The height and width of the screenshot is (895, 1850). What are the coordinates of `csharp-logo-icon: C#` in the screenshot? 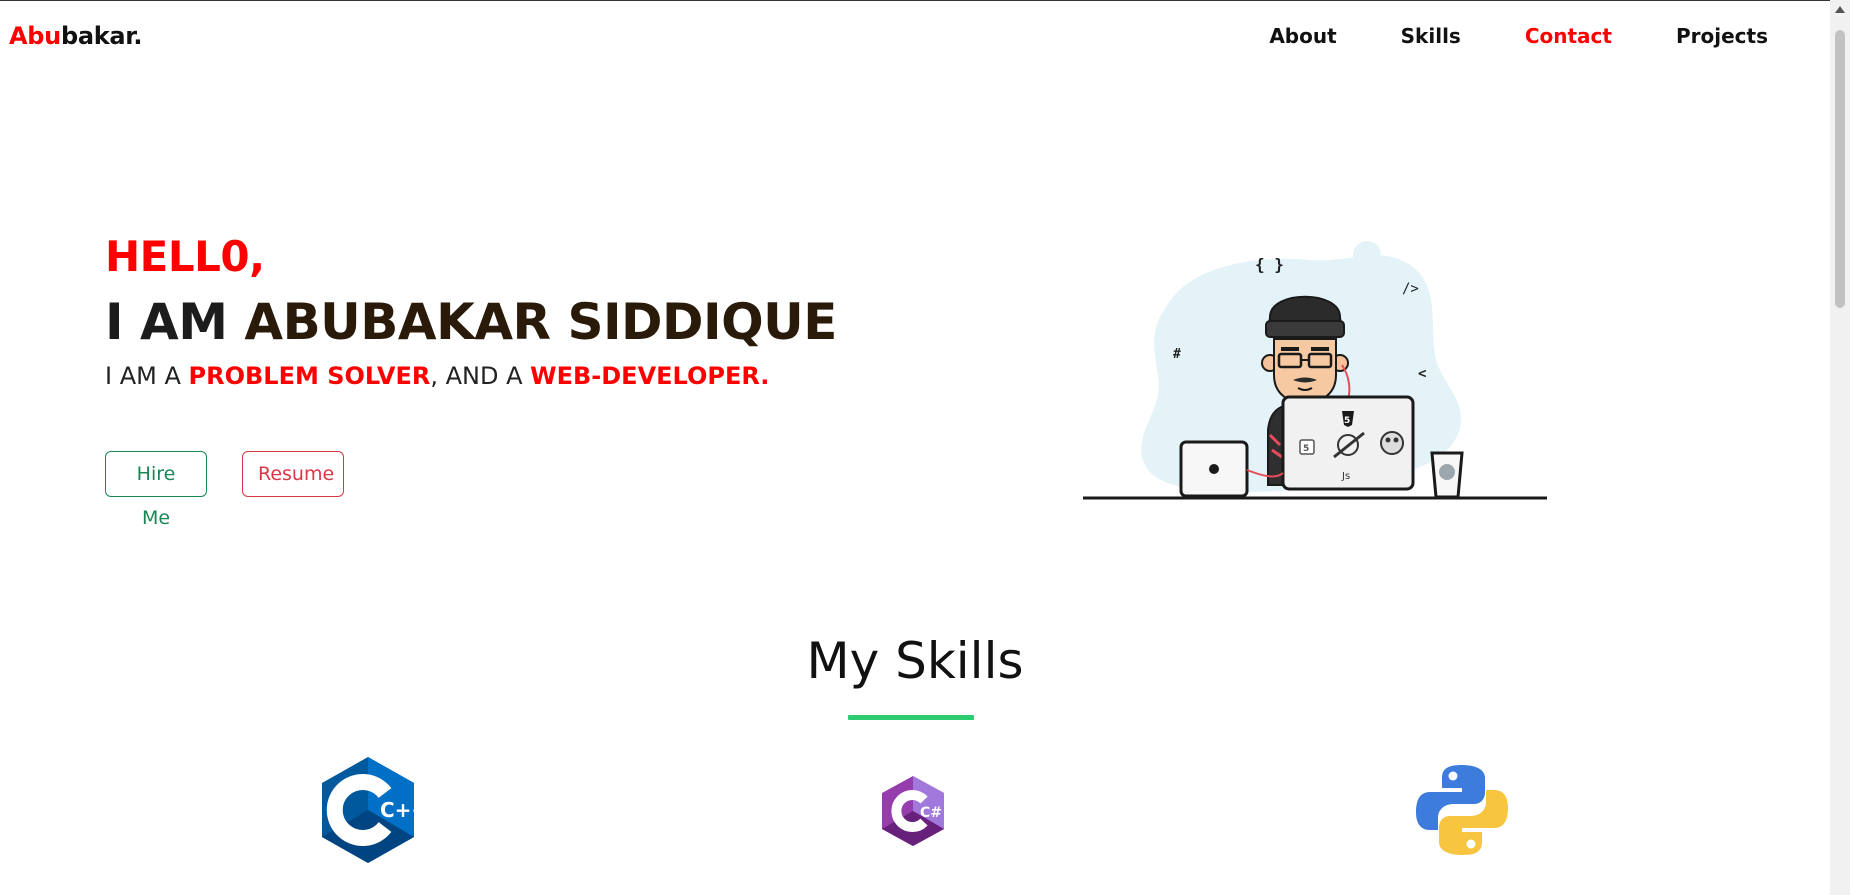 It's located at (913, 811).